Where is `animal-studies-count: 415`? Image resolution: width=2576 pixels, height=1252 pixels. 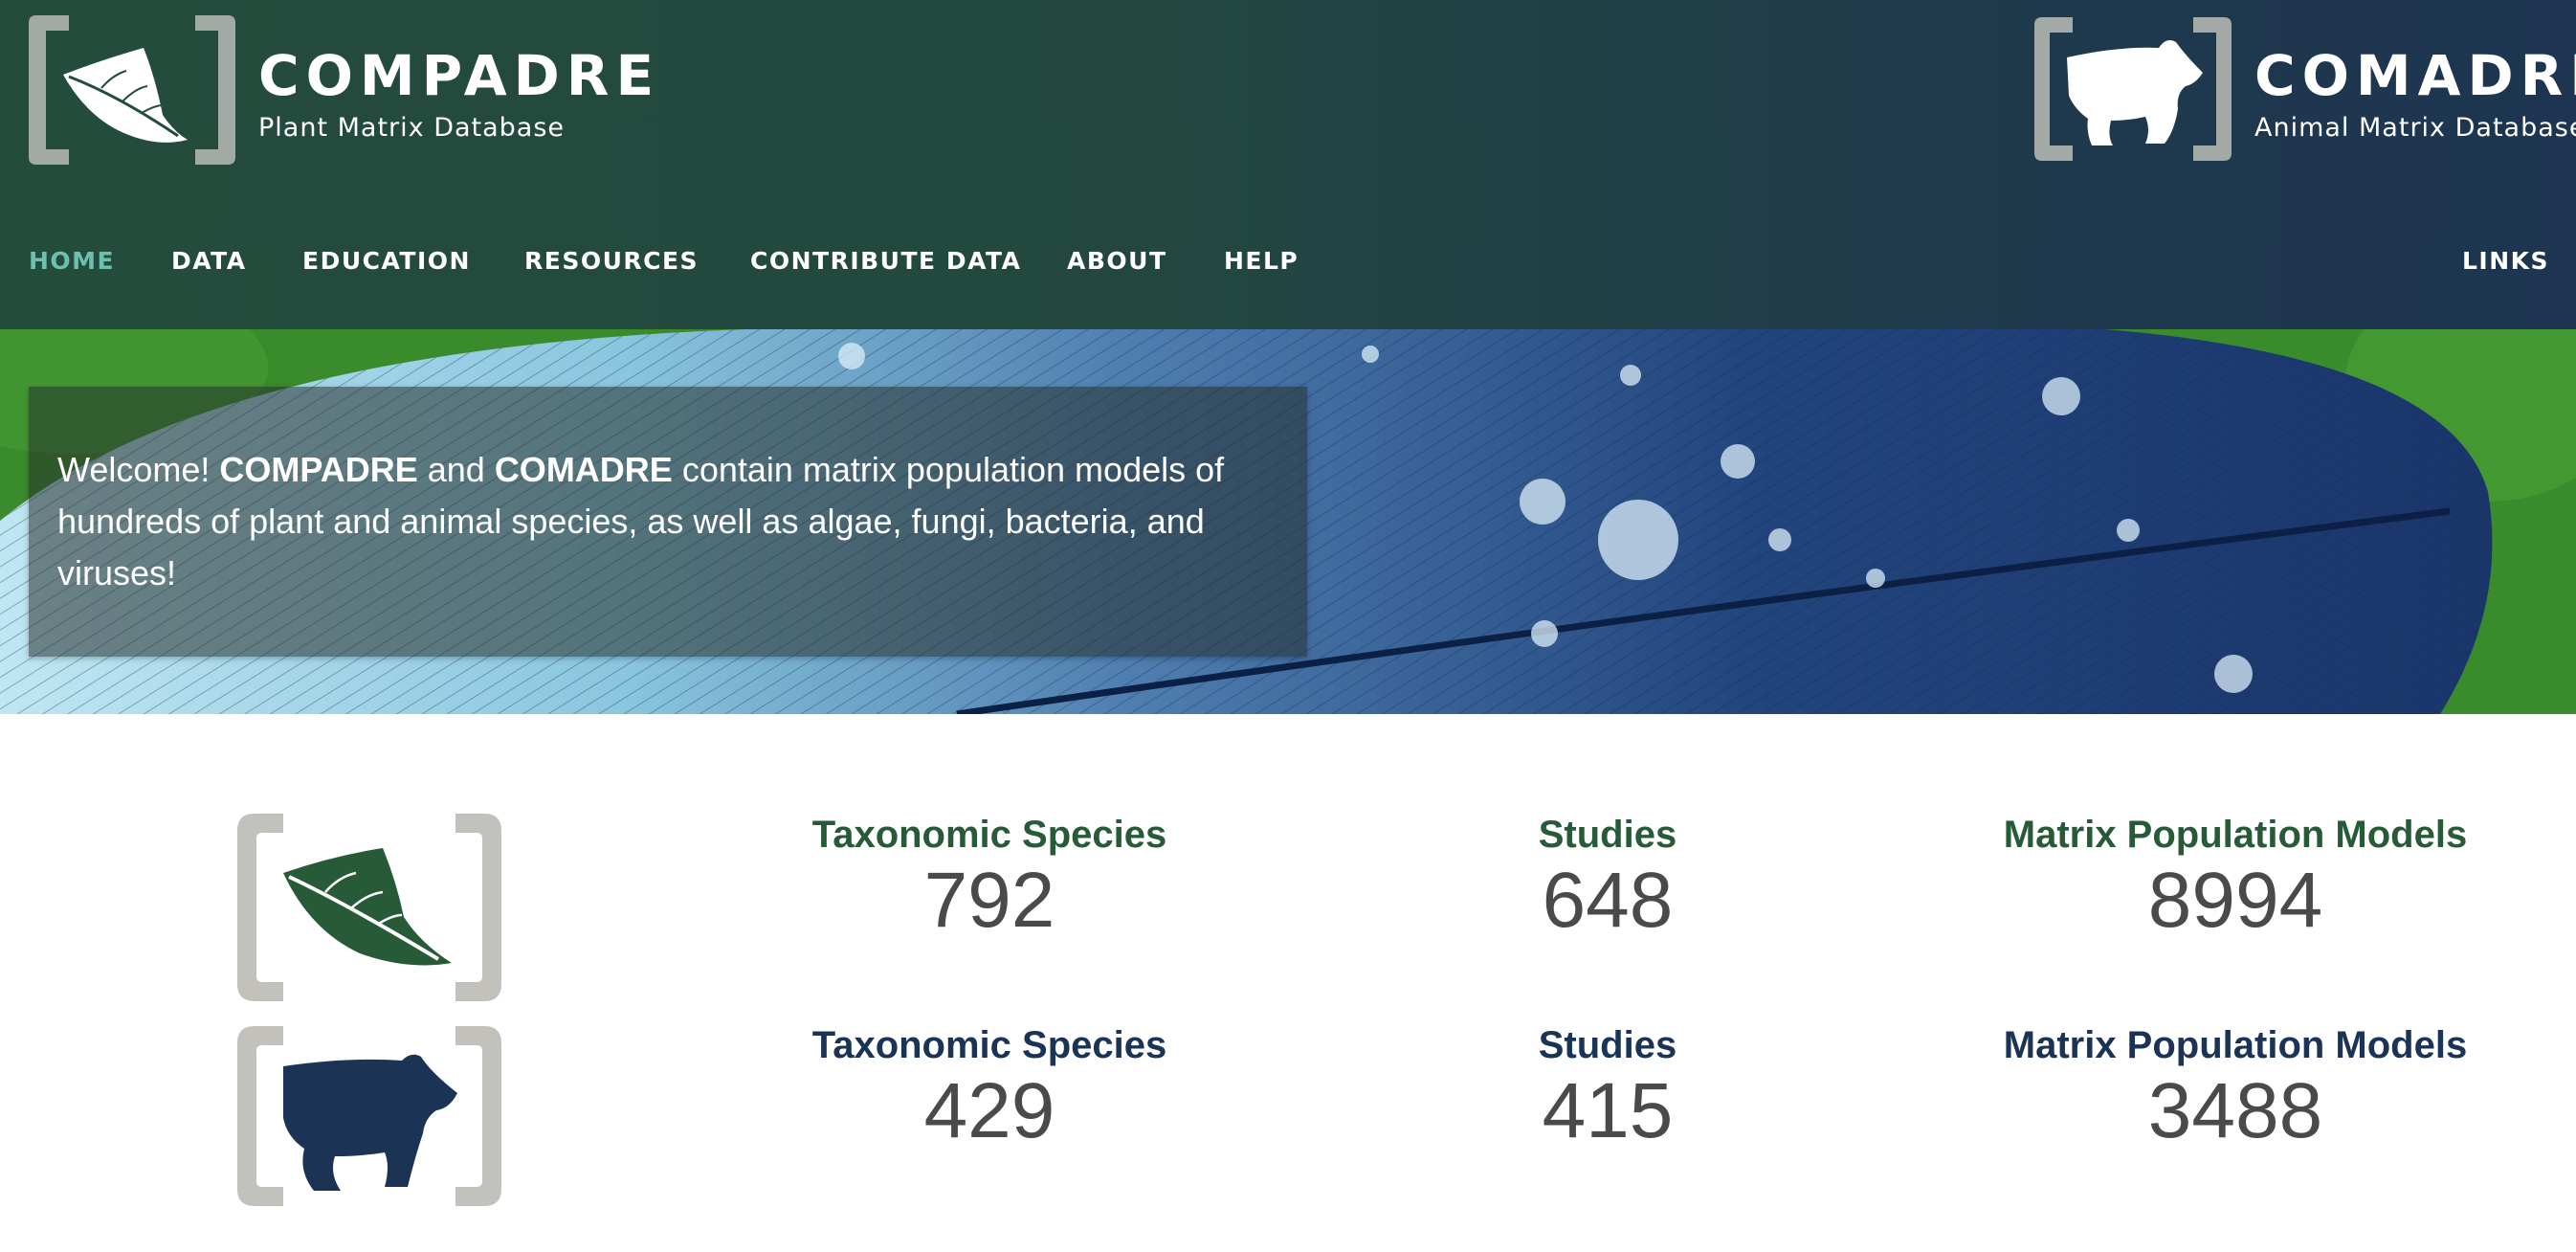
animal-studies-count: 415 is located at coordinates (1608, 1110).